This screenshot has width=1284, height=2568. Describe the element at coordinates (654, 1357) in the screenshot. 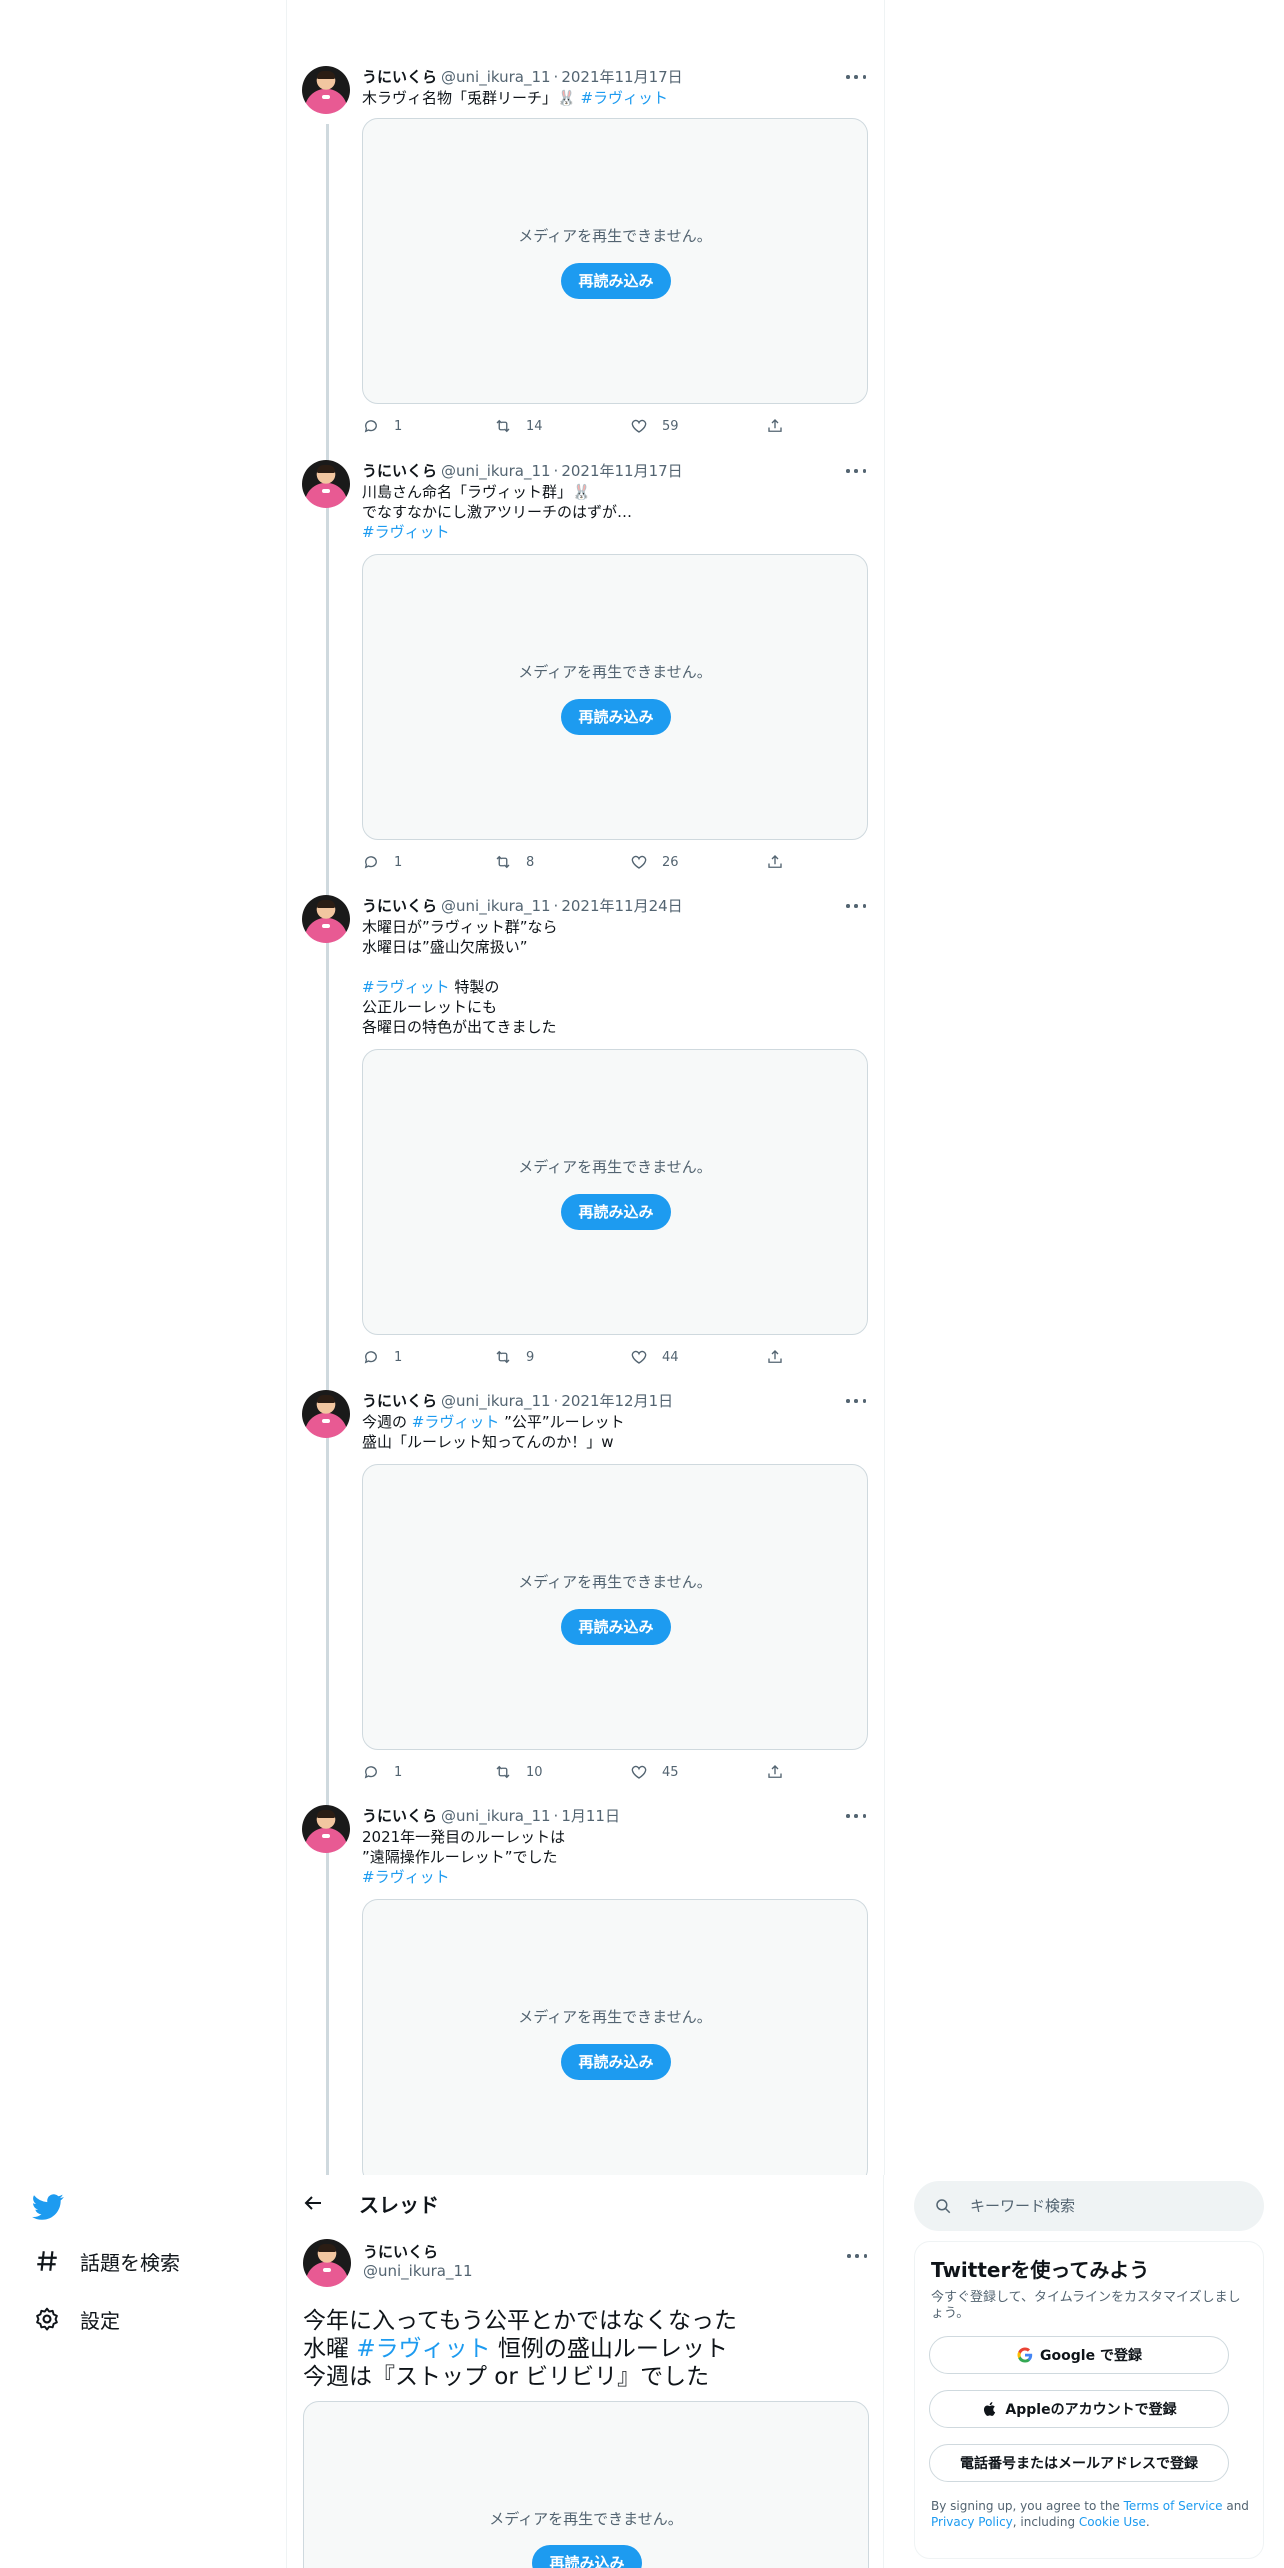

I see `like-button: 44` at that location.